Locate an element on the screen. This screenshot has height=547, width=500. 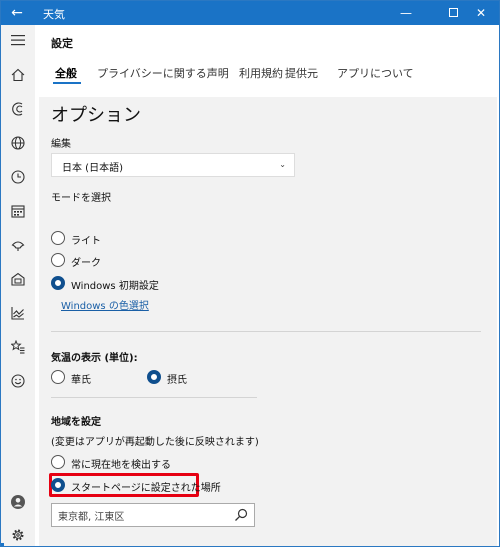
radio-fahrenheit-label: 華氏 is located at coordinates (81, 380).